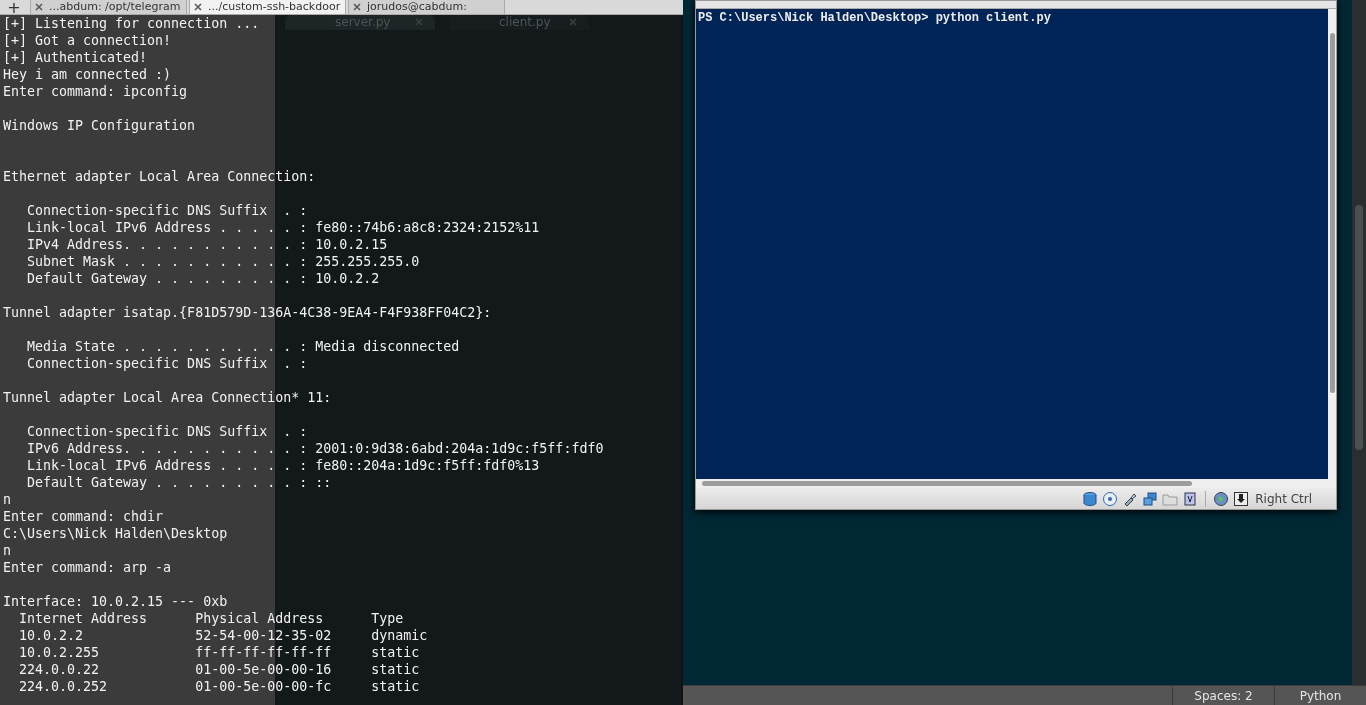  I want to click on terminal-line: Ethernet adapter Local Area Connection:, so click(159, 176).